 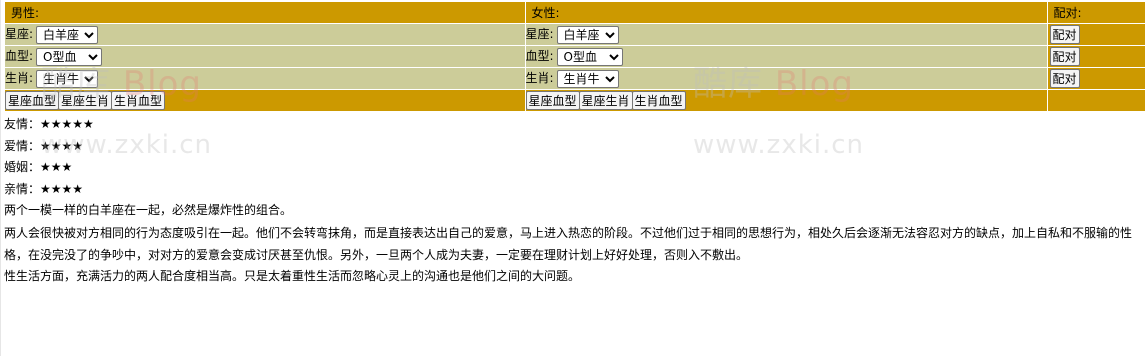 I want to click on zodiac-pair-cell: 配对, so click(x=1096, y=34).